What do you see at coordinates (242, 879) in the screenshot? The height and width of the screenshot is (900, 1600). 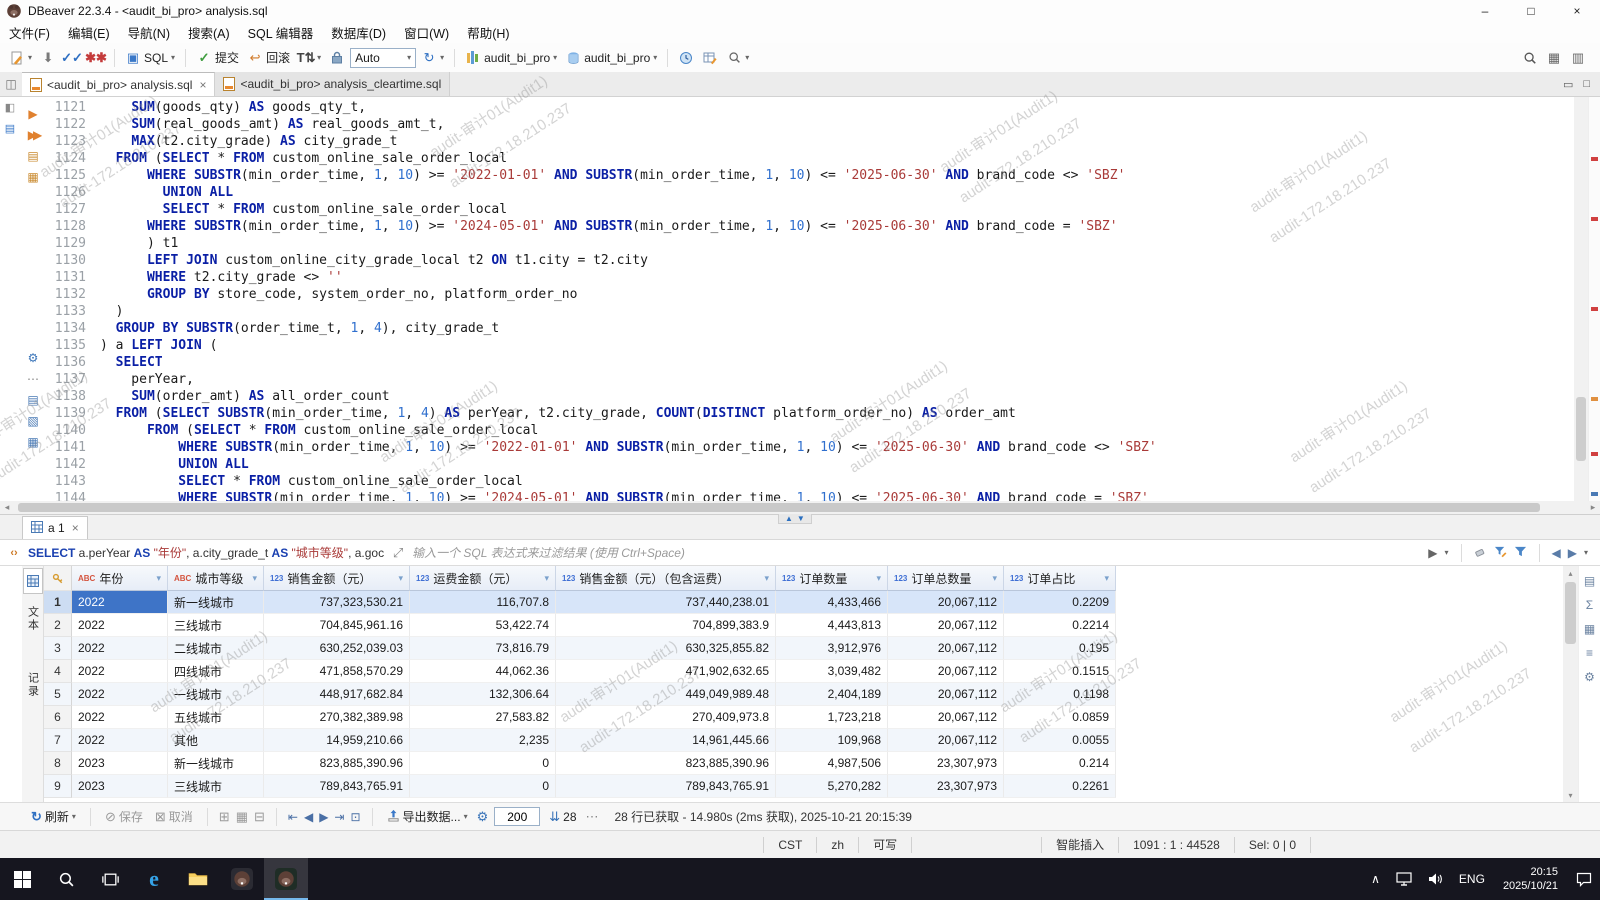 I see `dbeaver-taskbar-button` at bounding box center [242, 879].